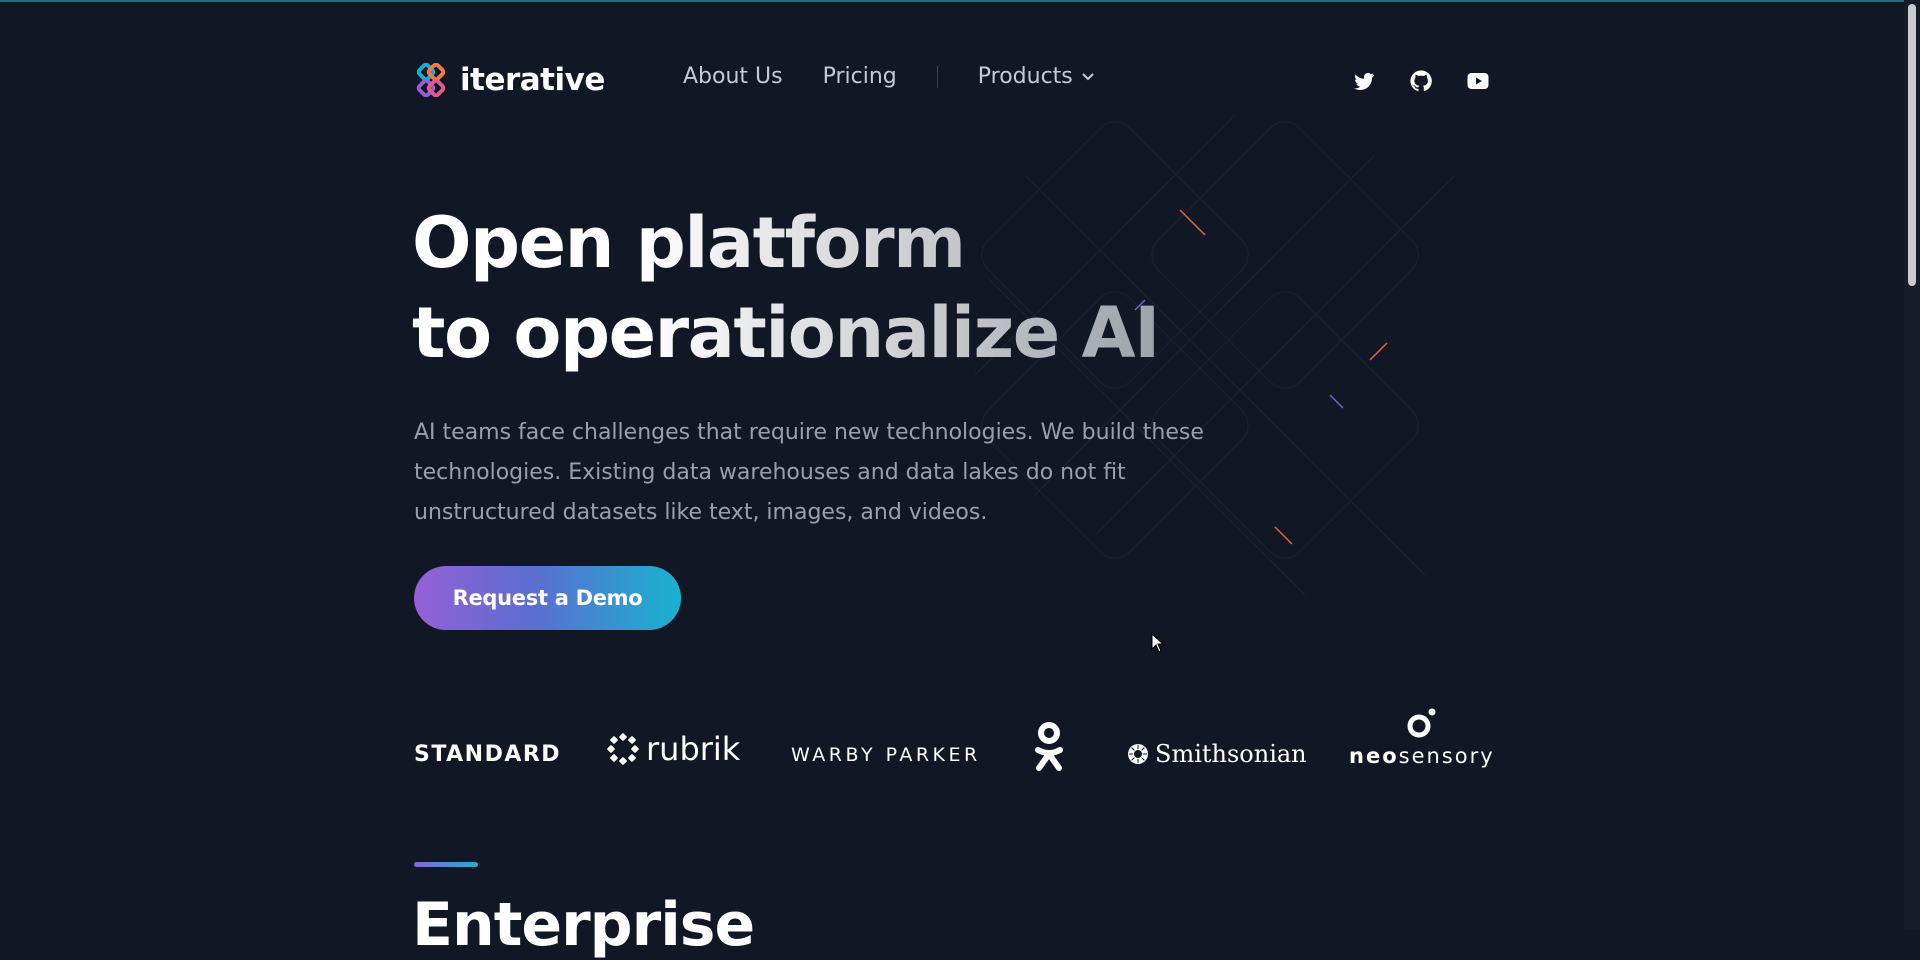 This screenshot has height=960, width=1920. I want to click on odnoklassniki-icon, so click(1049, 746).